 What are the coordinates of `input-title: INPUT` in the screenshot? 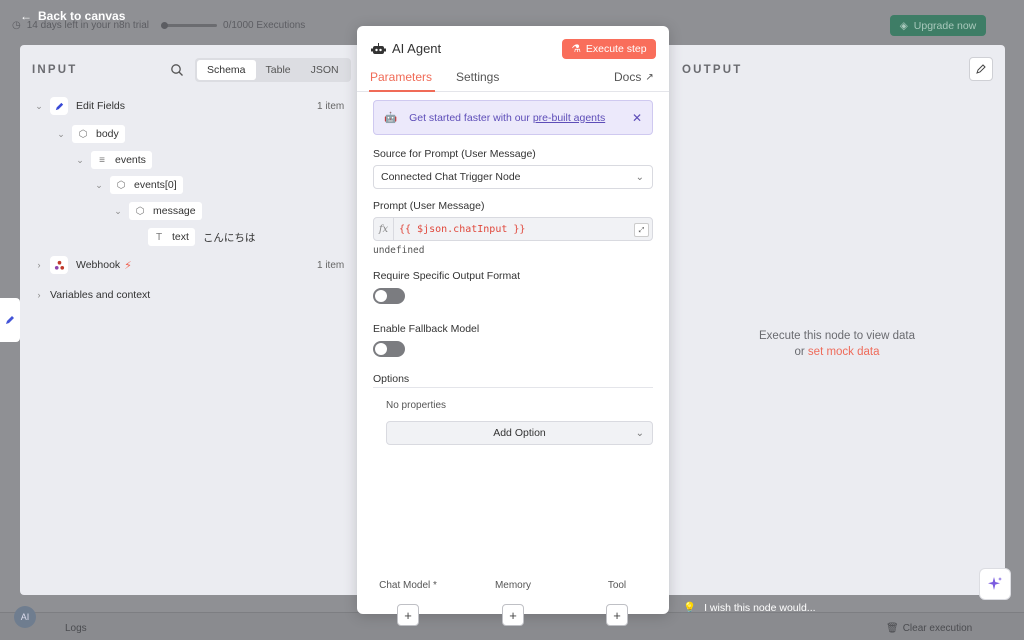 It's located at (55, 70).